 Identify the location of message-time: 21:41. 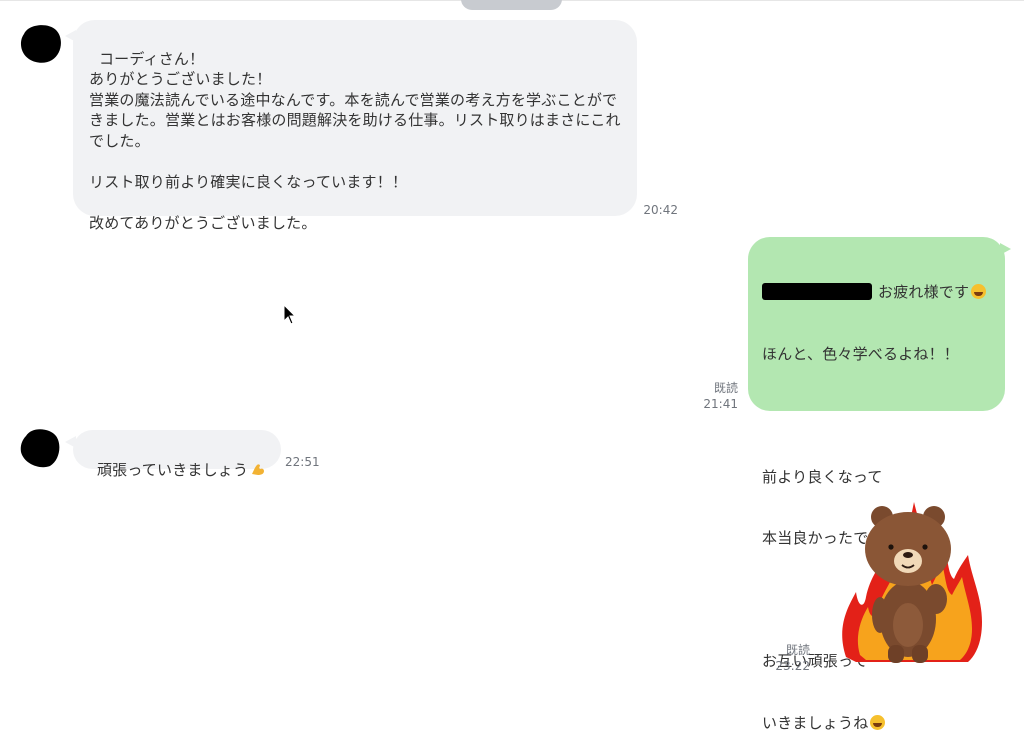
(720, 404).